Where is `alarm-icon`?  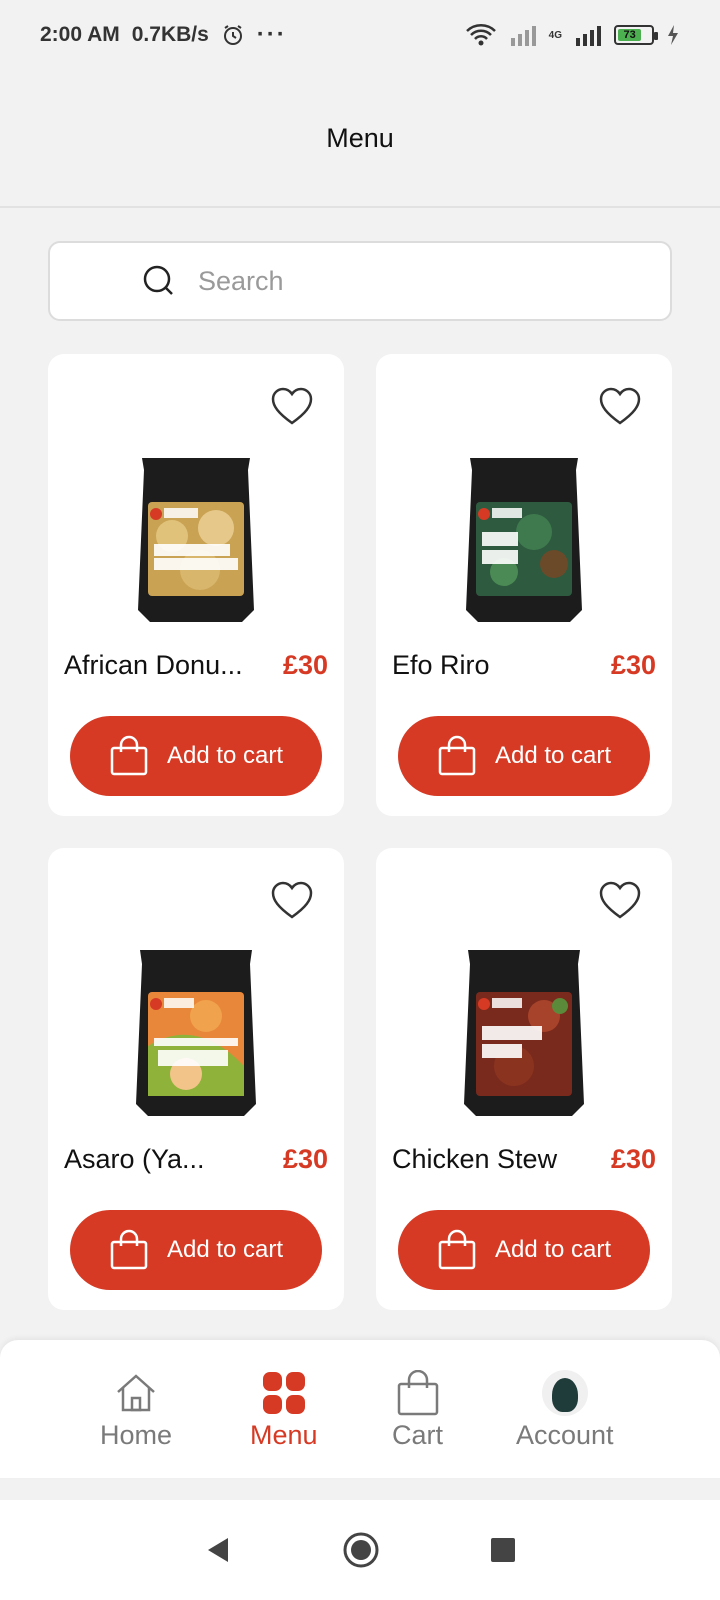
alarm-icon is located at coordinates (232, 35).